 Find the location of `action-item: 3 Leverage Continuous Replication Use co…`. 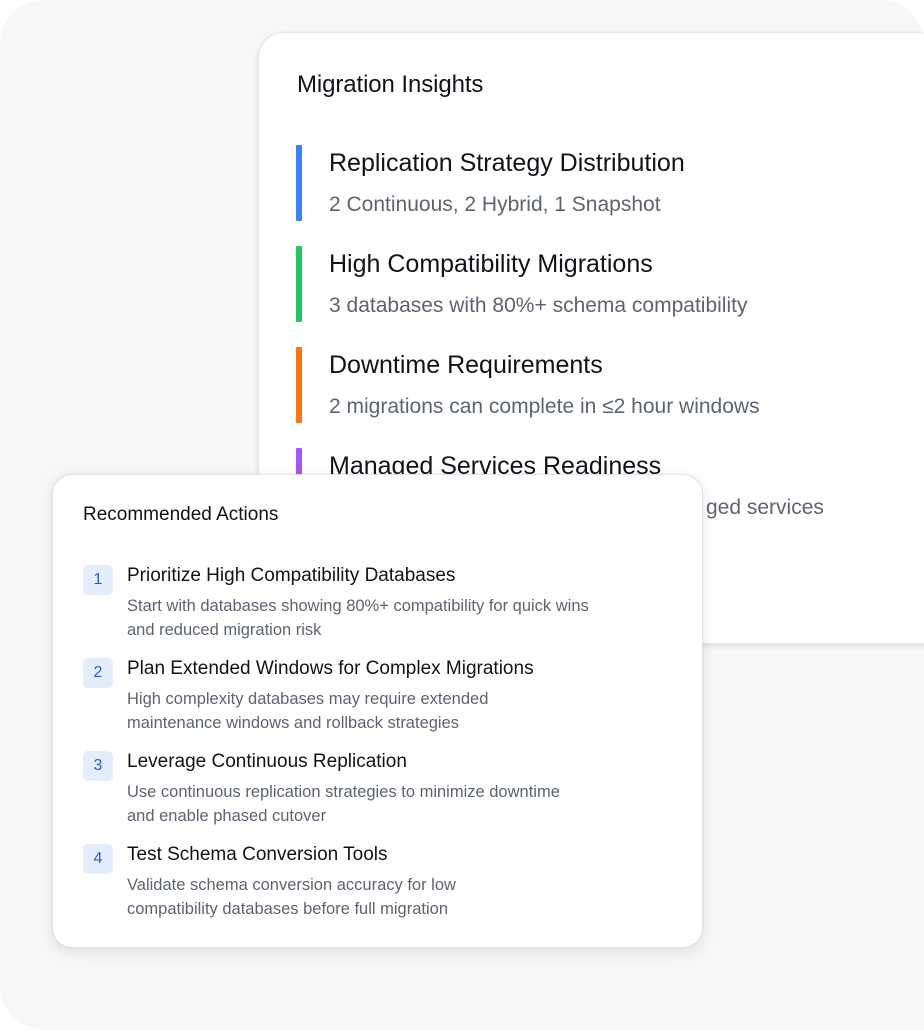

action-item: 3 Leverage Continuous Replication Use co… is located at coordinates (378, 791).